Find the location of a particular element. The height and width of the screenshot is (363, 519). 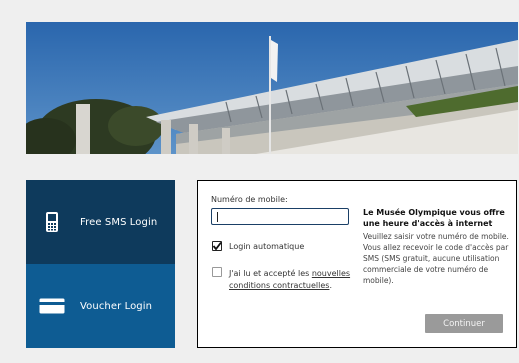

tab-voucher-login: Voucher Login is located at coordinates (100, 306).